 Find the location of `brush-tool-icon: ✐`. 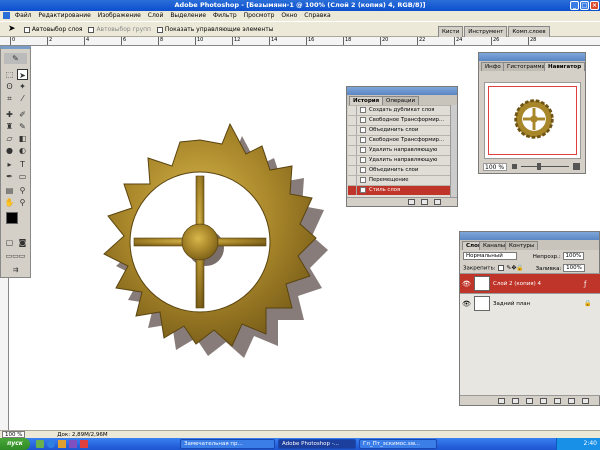

brush-tool-icon: ✐ is located at coordinates (22, 114).